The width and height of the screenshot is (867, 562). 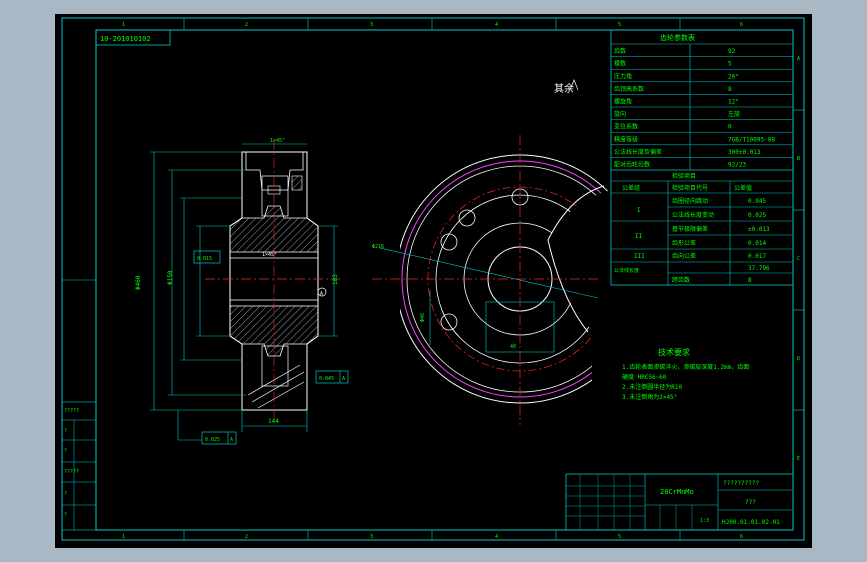 I want to click on zone-top-1: 1, so click(x=123, y=25).